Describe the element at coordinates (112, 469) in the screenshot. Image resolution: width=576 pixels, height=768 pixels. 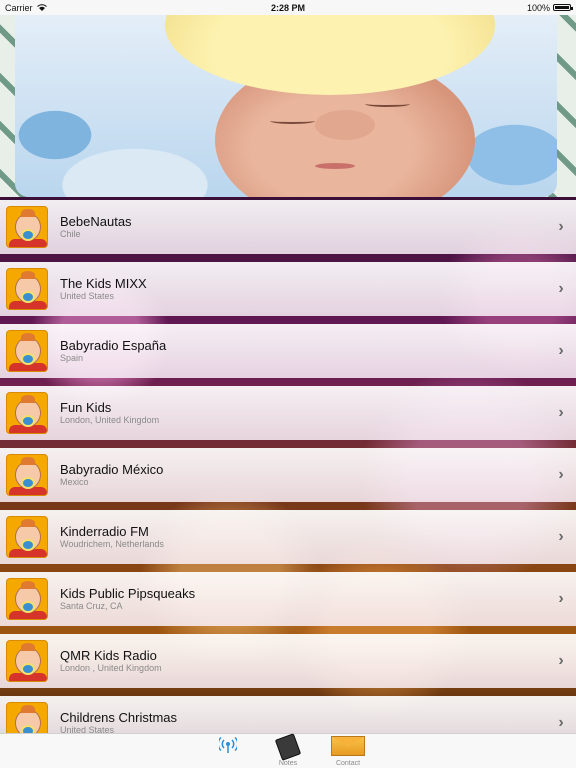
I see `station-name: Babyradio México` at that location.